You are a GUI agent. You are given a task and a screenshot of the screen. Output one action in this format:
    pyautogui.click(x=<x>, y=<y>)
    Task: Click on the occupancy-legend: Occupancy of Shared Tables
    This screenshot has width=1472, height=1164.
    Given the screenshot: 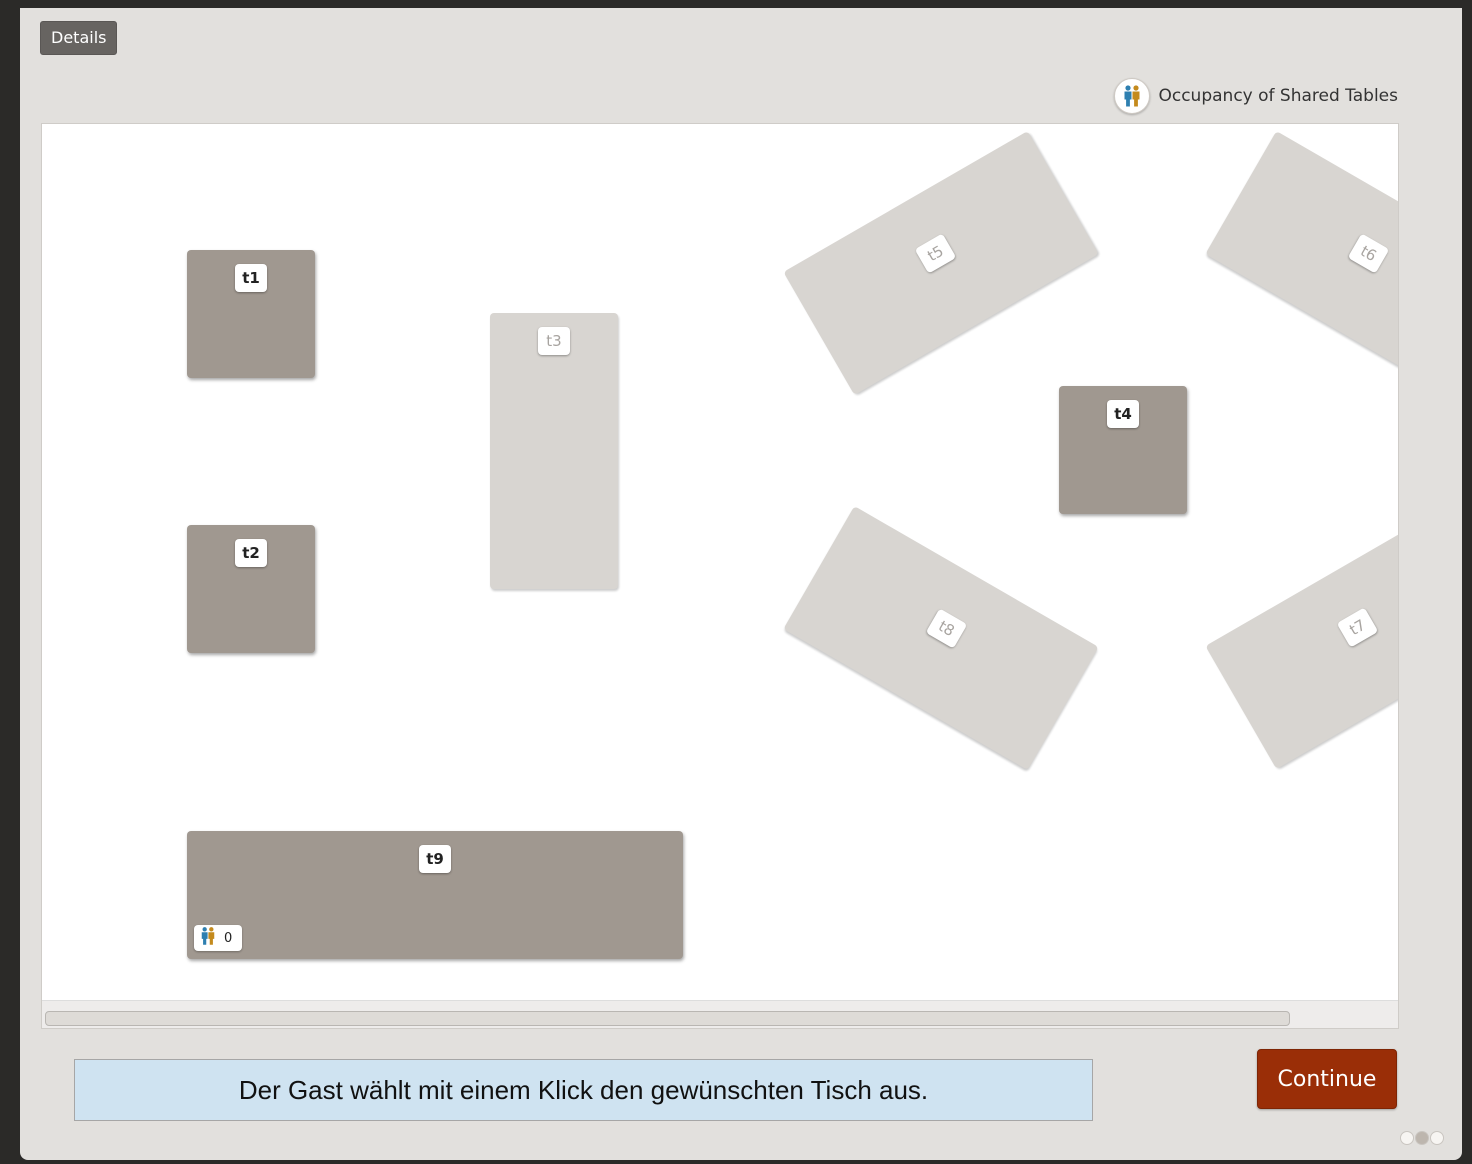 What is the action you would take?
    pyautogui.click(x=1256, y=96)
    